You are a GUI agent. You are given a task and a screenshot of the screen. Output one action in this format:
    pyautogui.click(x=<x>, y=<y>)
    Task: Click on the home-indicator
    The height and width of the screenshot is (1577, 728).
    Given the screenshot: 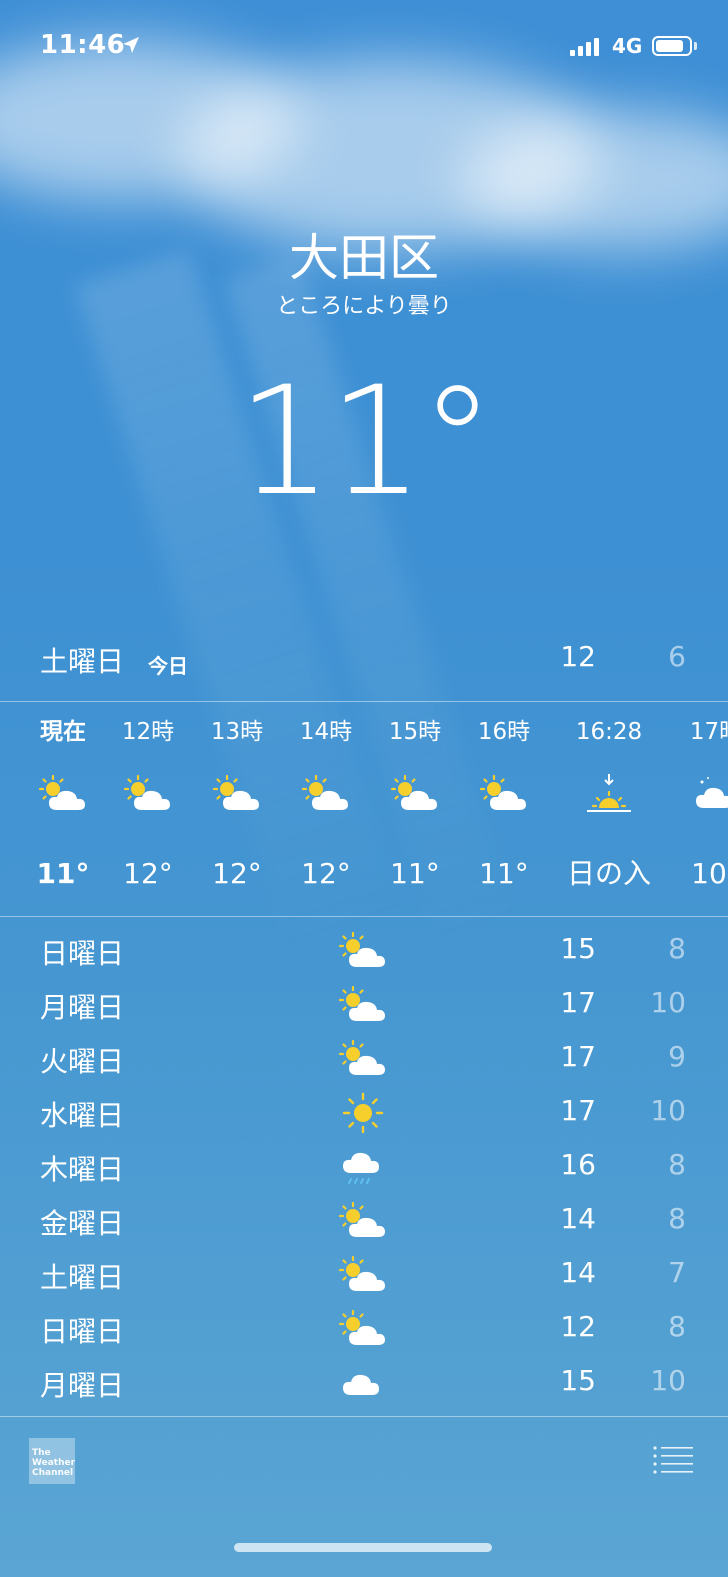 What is the action you would take?
    pyautogui.click(x=363, y=1547)
    